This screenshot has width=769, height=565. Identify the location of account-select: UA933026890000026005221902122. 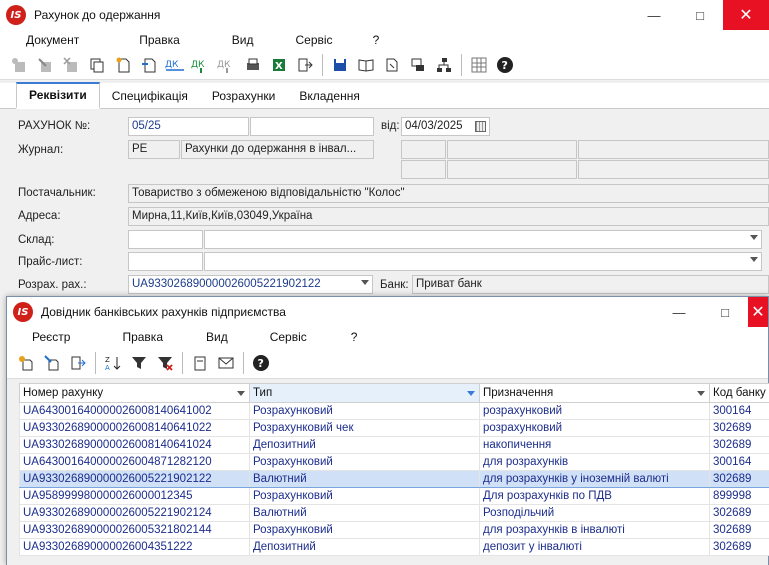
(250, 284).